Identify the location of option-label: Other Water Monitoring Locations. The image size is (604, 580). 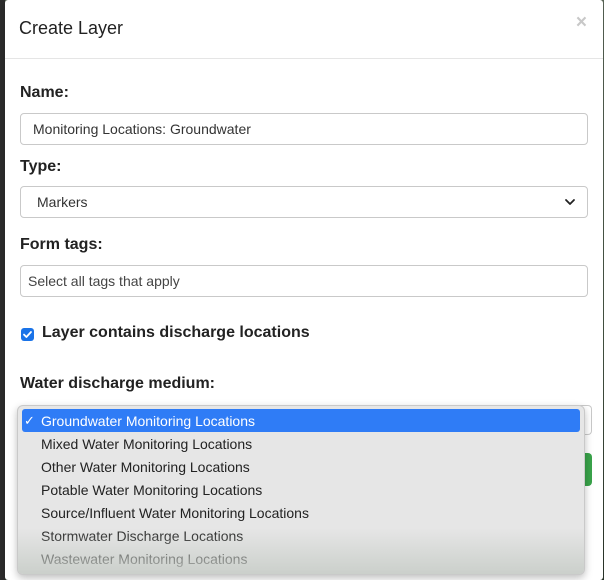
(145, 466).